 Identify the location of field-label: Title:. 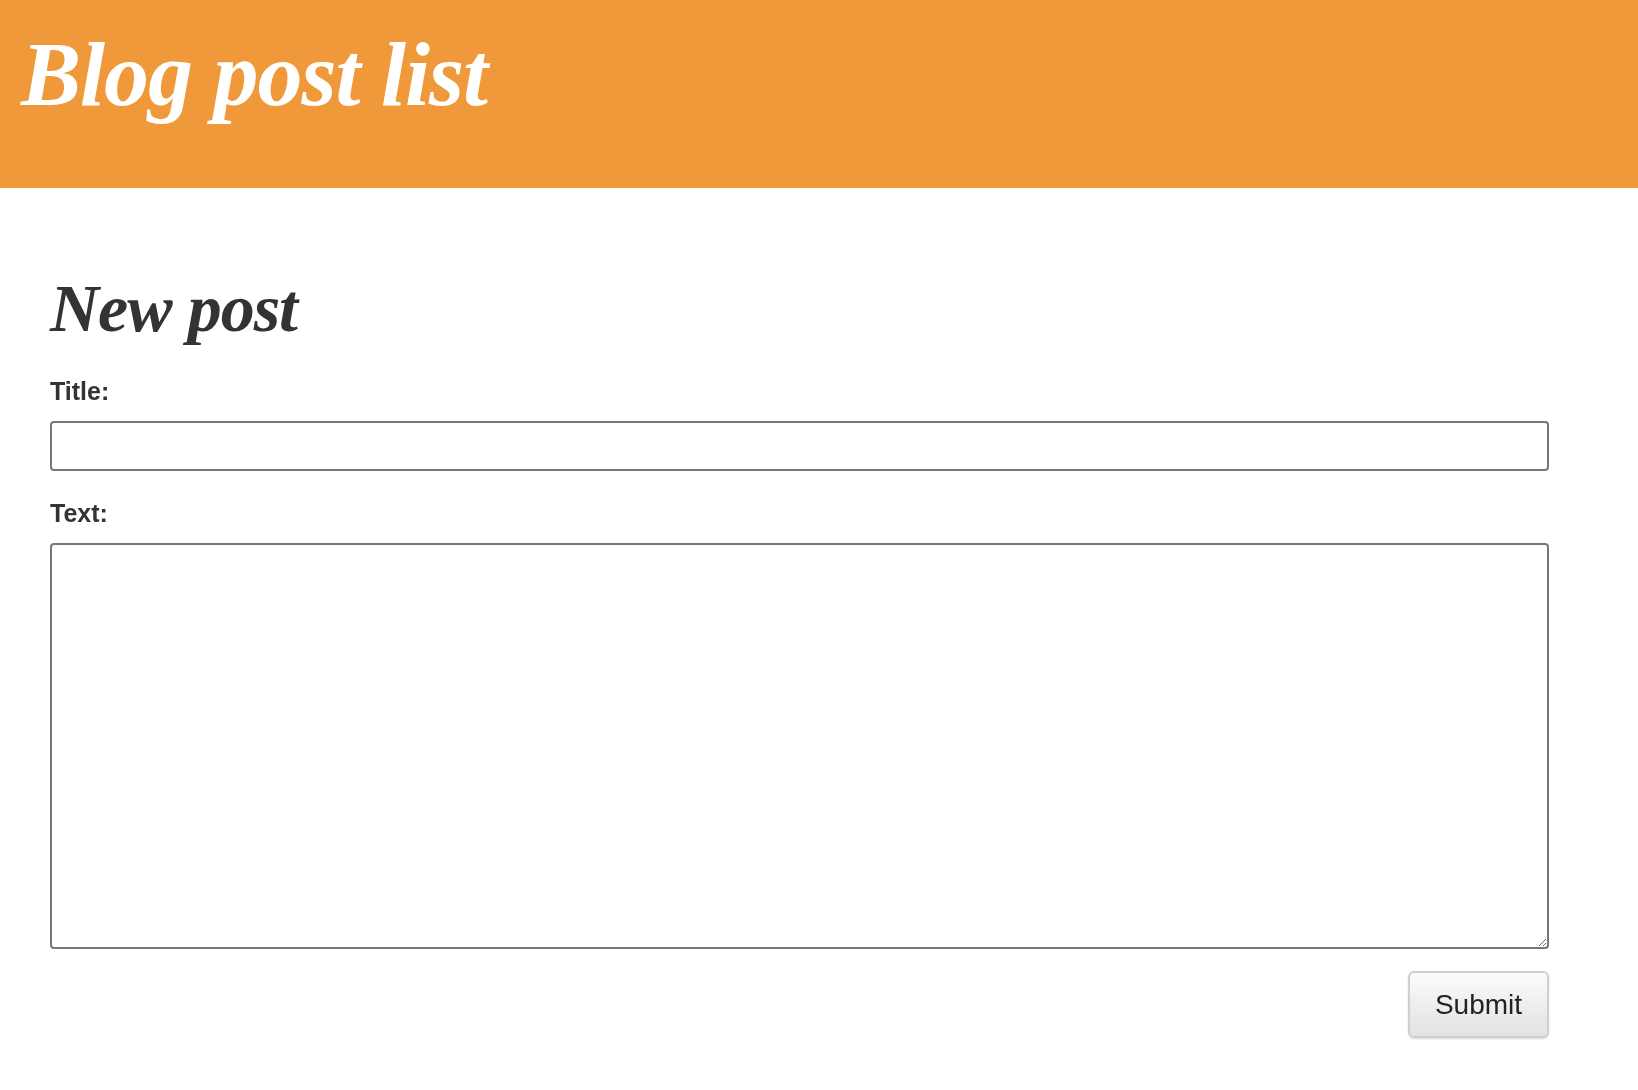
(80, 391).